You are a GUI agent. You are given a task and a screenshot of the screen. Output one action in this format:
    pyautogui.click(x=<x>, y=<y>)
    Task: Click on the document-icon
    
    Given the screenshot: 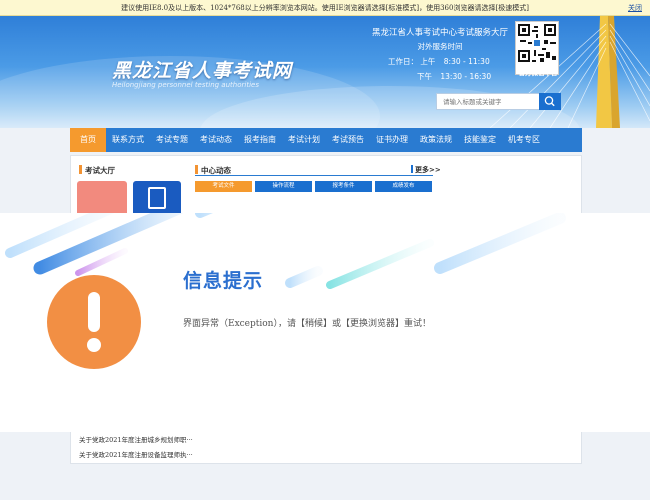 What is the action you would take?
    pyautogui.click(x=157, y=198)
    